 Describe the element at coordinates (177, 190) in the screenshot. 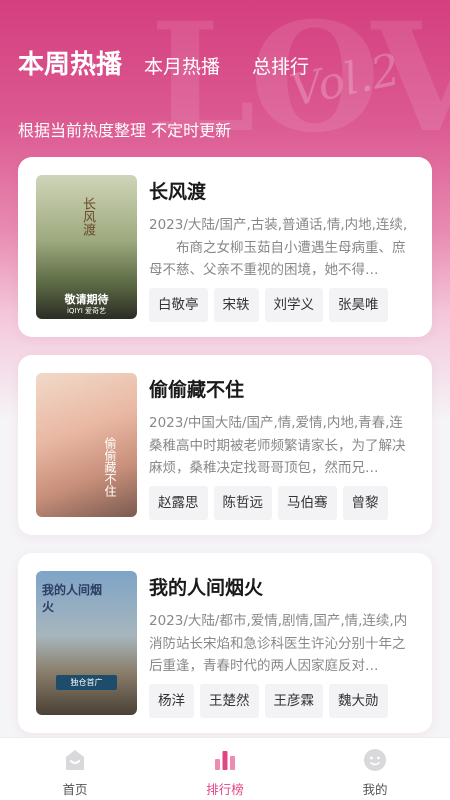

I see `show-title: 长风渡` at that location.